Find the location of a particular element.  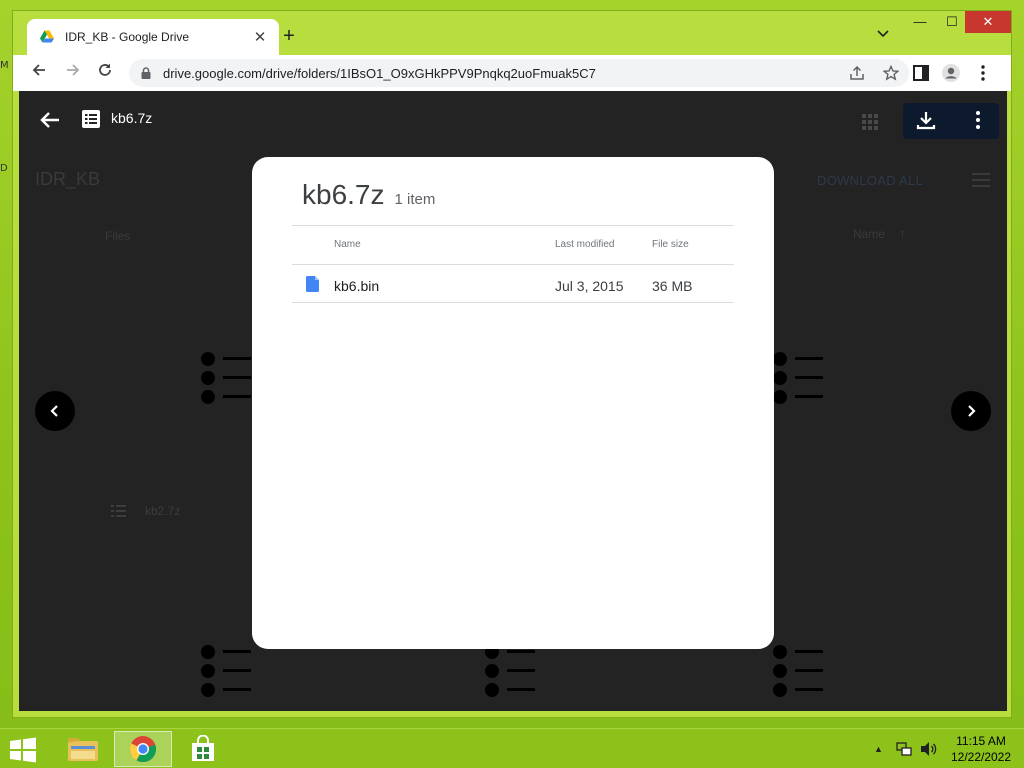

chevron-right-icon is located at coordinates (972, 411).